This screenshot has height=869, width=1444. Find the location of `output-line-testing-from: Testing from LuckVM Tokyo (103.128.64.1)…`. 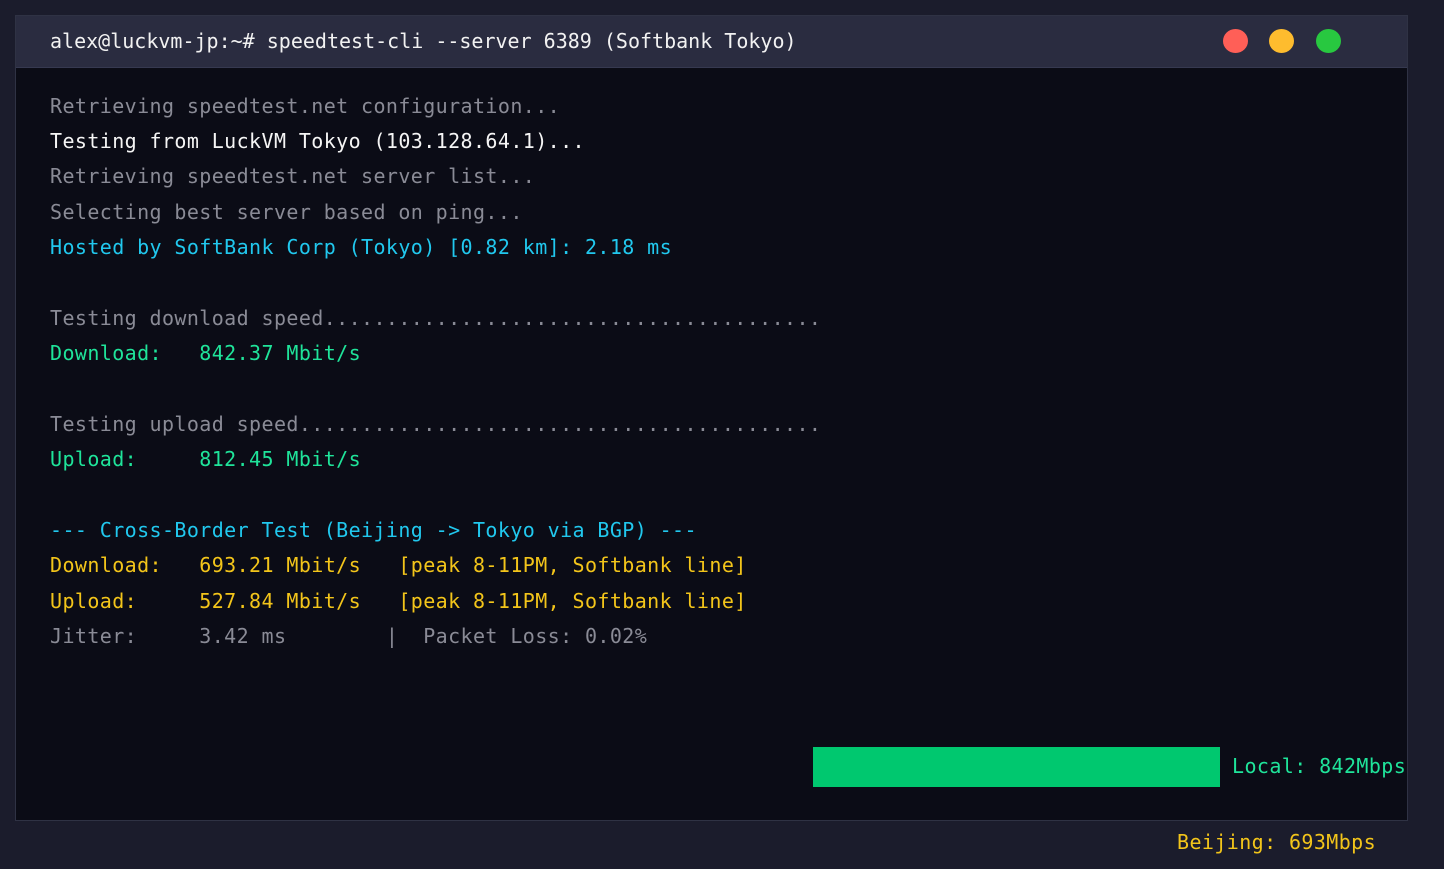

output-line-testing-from: Testing from LuckVM Tokyo (103.128.64.1)… is located at coordinates (317, 141).